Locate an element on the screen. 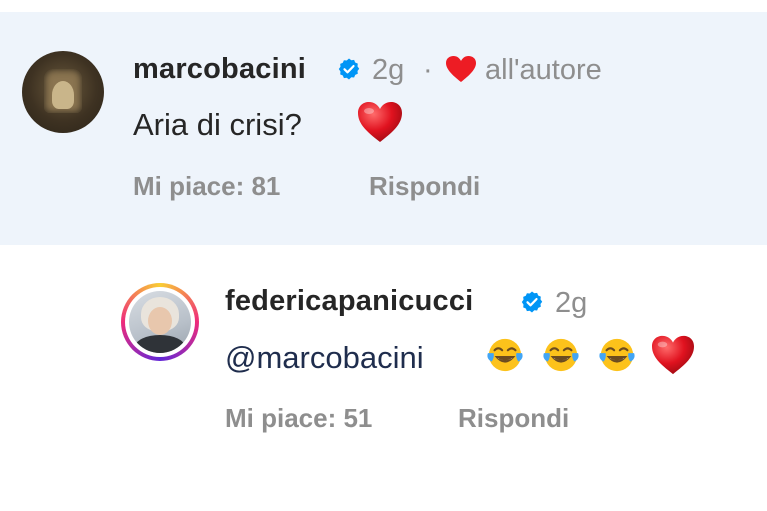 The width and height of the screenshot is (767, 511). likes-count: Mi piace: 81 is located at coordinates (206, 186).